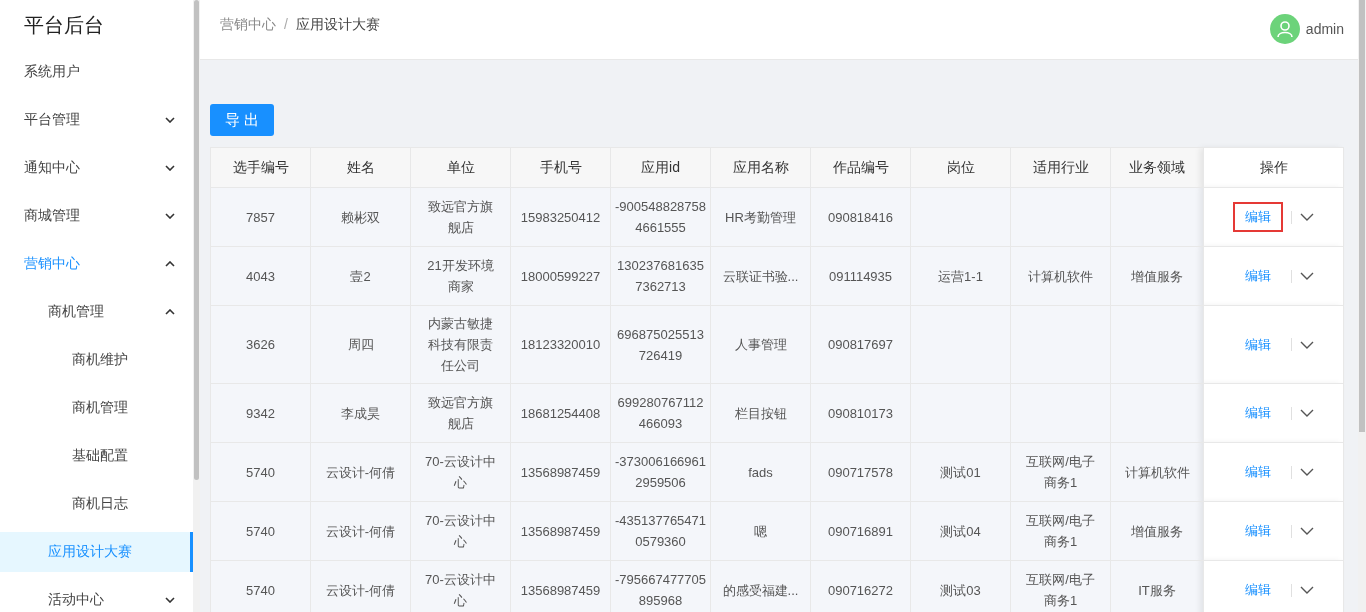  I want to click on table-cell: 栏目按钮, so click(760, 413).